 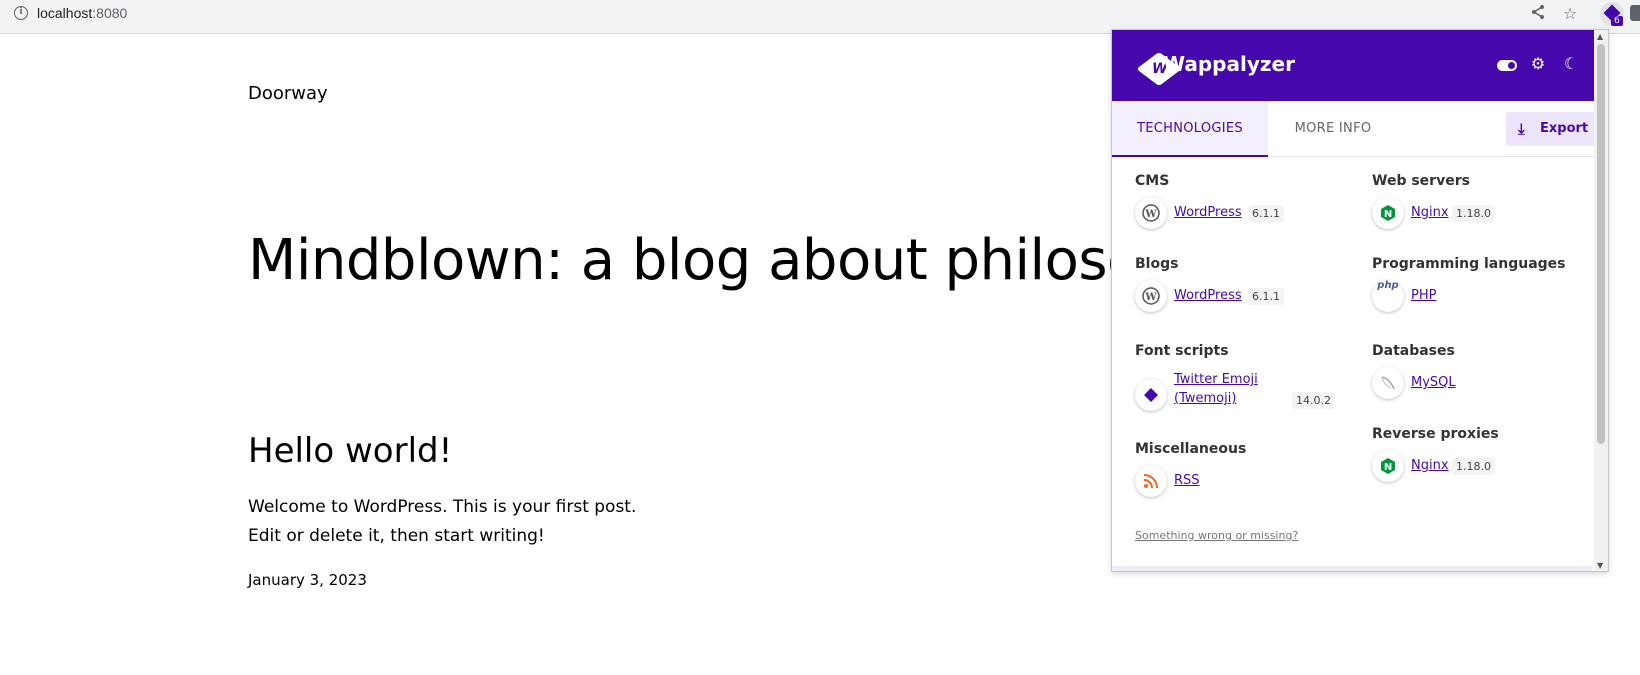 What do you see at coordinates (1423, 295) in the screenshot?
I see `tech-link-php: PHP` at bounding box center [1423, 295].